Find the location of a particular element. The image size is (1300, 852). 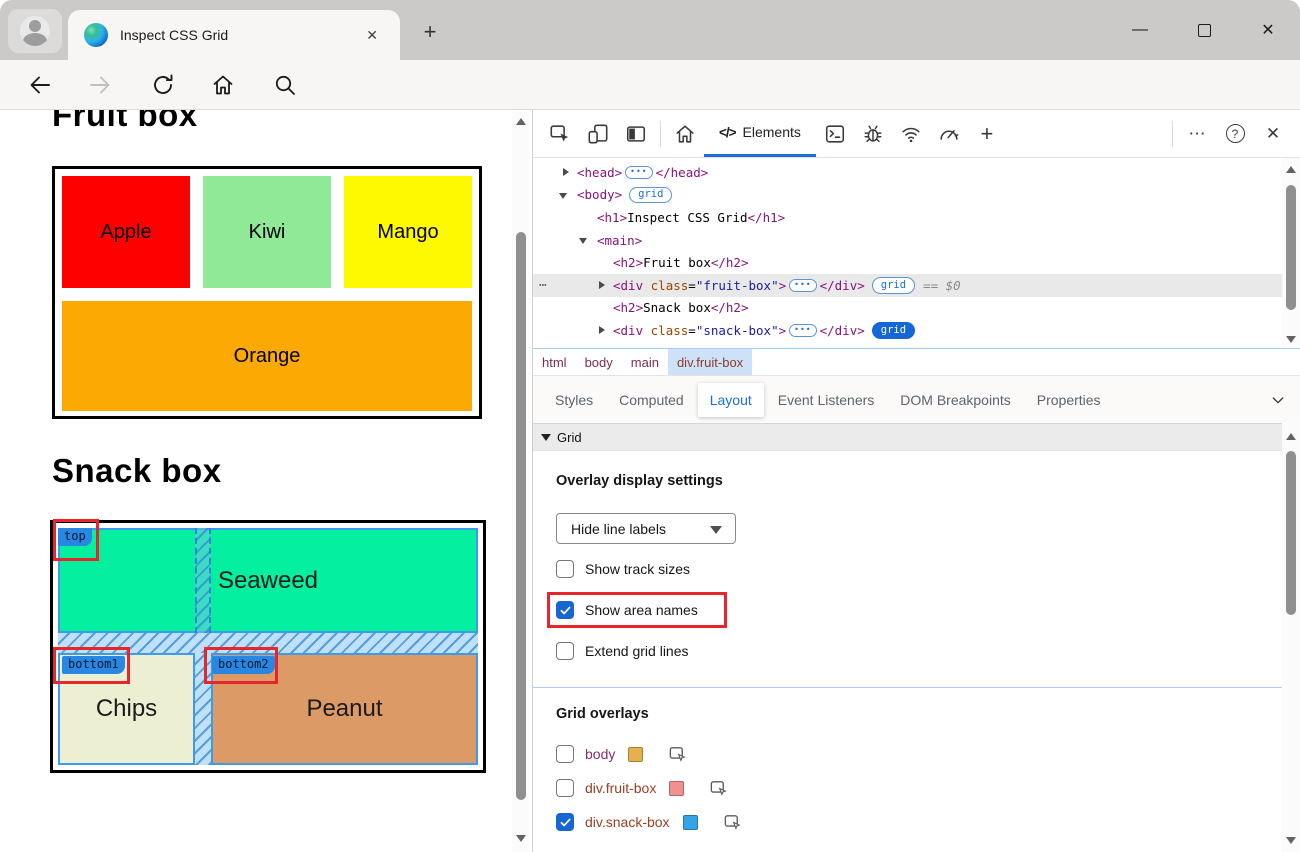

tree-row-snack-box: <div class = "snack-box" > ••• </div> grid is located at coordinates (916, 330).